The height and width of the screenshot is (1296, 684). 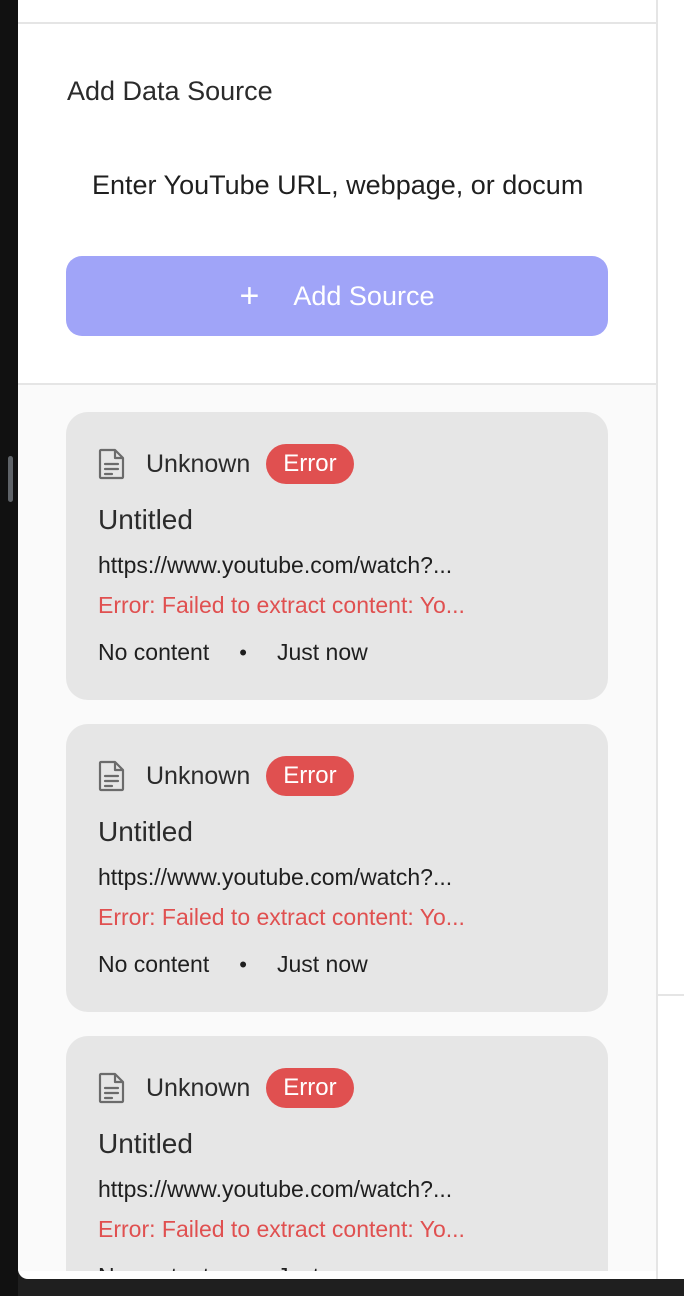 I want to click on resize-handle, so click(x=10, y=479).